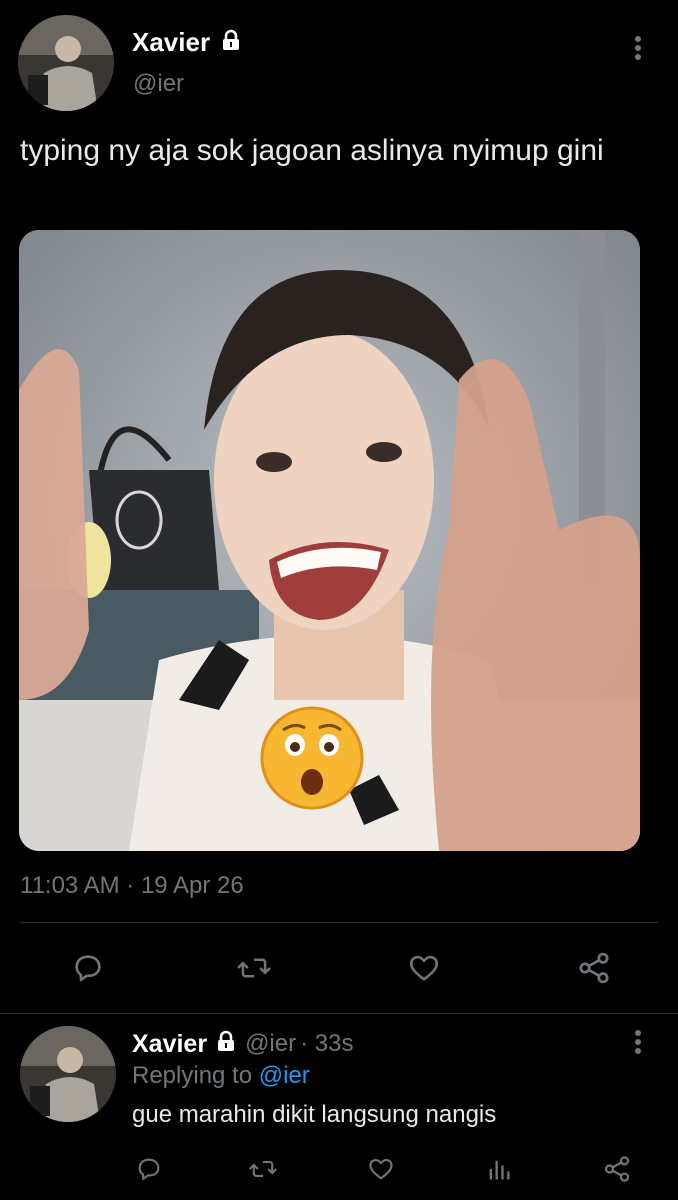 This screenshot has height=1200, width=678. Describe the element at coordinates (314, 1114) in the screenshot. I see `reply-text: gue marahin dikit langsung nangis` at that location.